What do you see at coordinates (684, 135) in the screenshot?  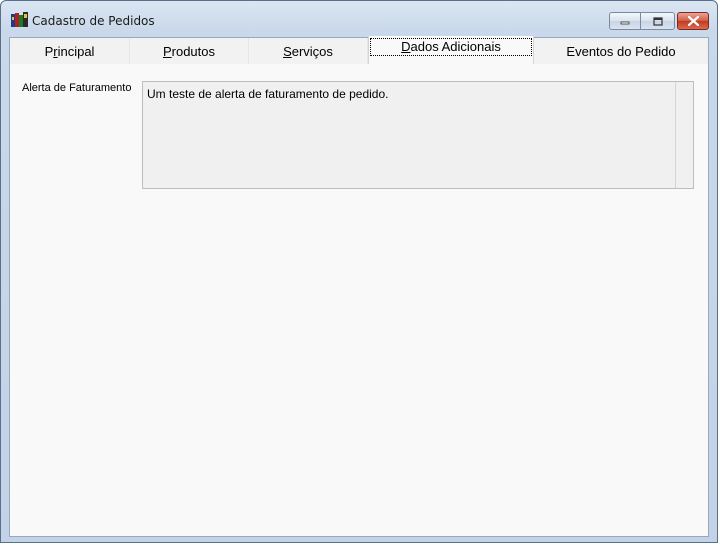 I see `memo-scrollbar` at bounding box center [684, 135].